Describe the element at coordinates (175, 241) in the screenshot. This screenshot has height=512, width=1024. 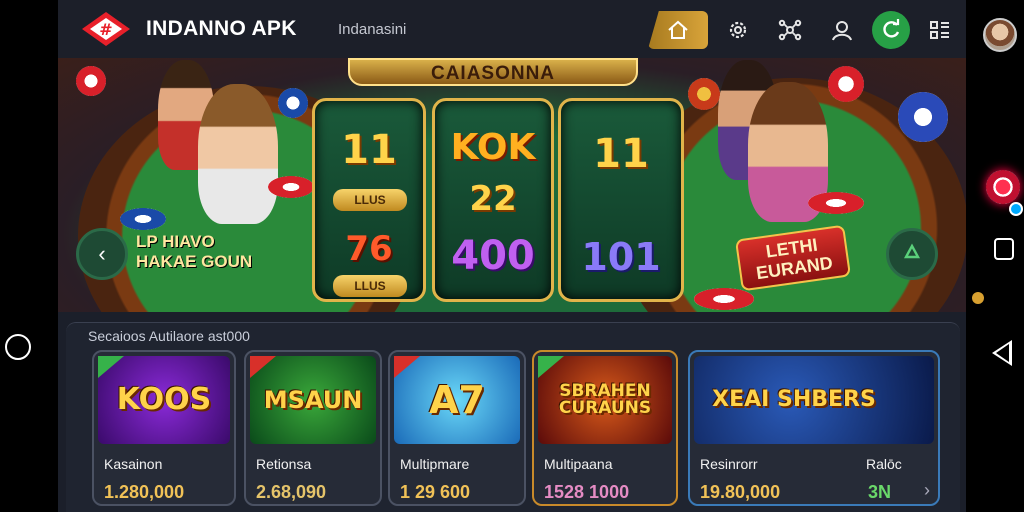
I see `promo-left-line1: LP HIAVO` at that location.